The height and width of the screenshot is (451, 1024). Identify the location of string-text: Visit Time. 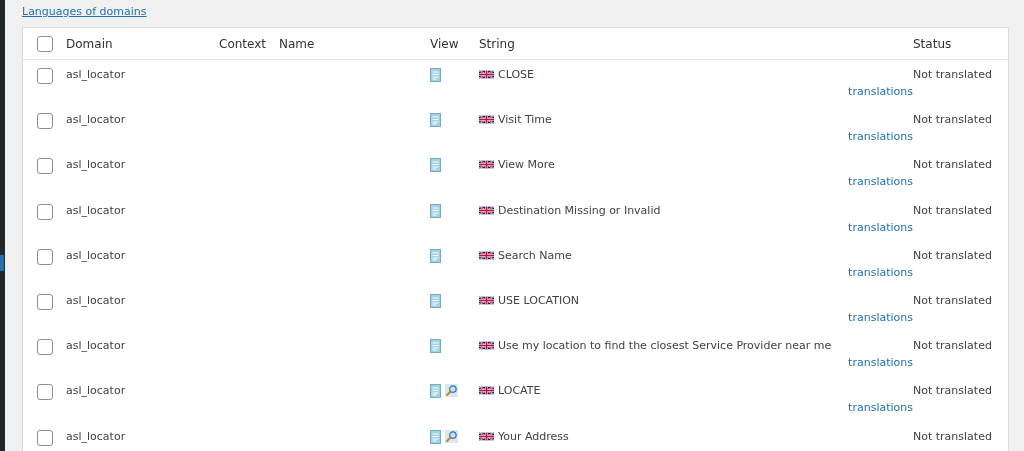
(525, 120).